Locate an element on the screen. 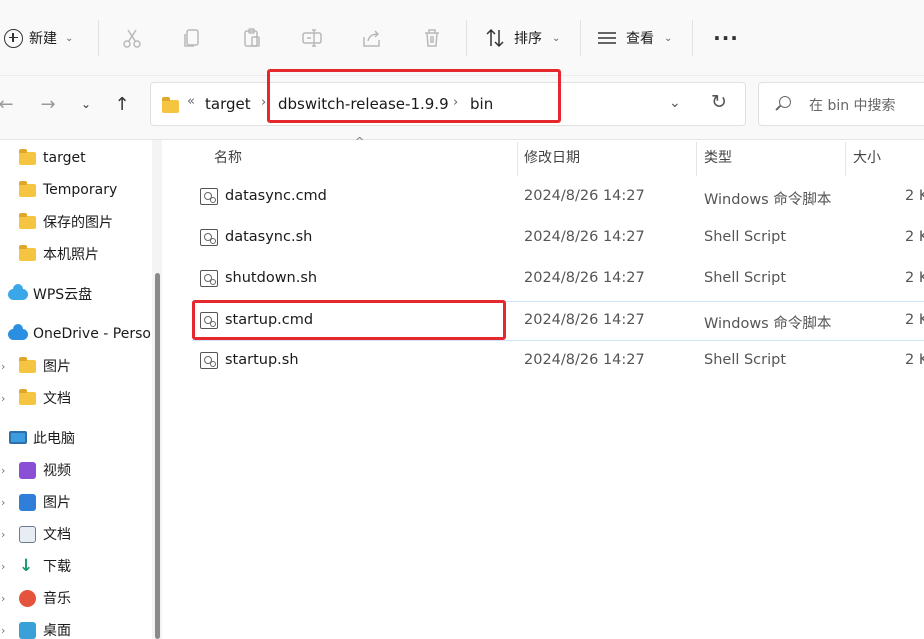 The height and width of the screenshot is (639, 924). breadcrumb-target: target is located at coordinates (228, 104).